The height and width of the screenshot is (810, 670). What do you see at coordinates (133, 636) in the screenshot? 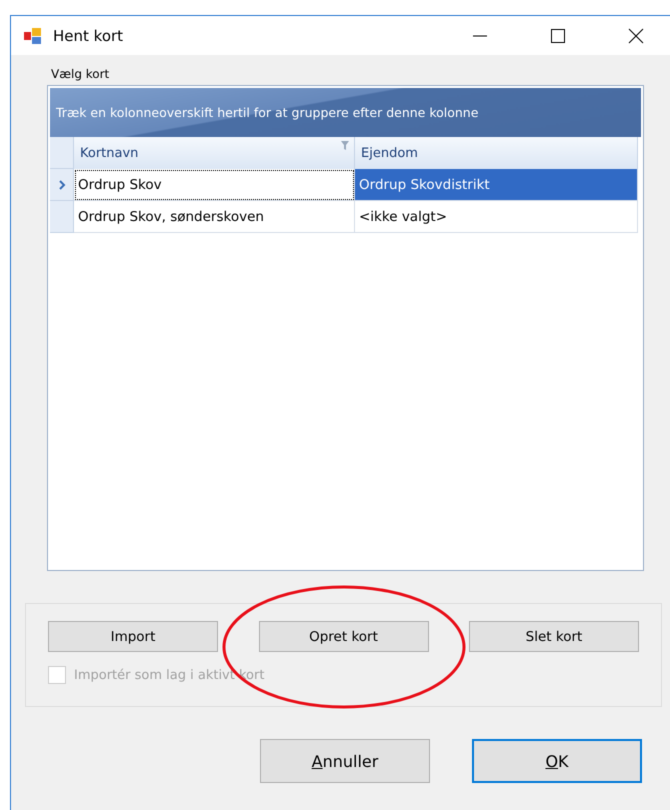
I see `action-button: Import` at bounding box center [133, 636].